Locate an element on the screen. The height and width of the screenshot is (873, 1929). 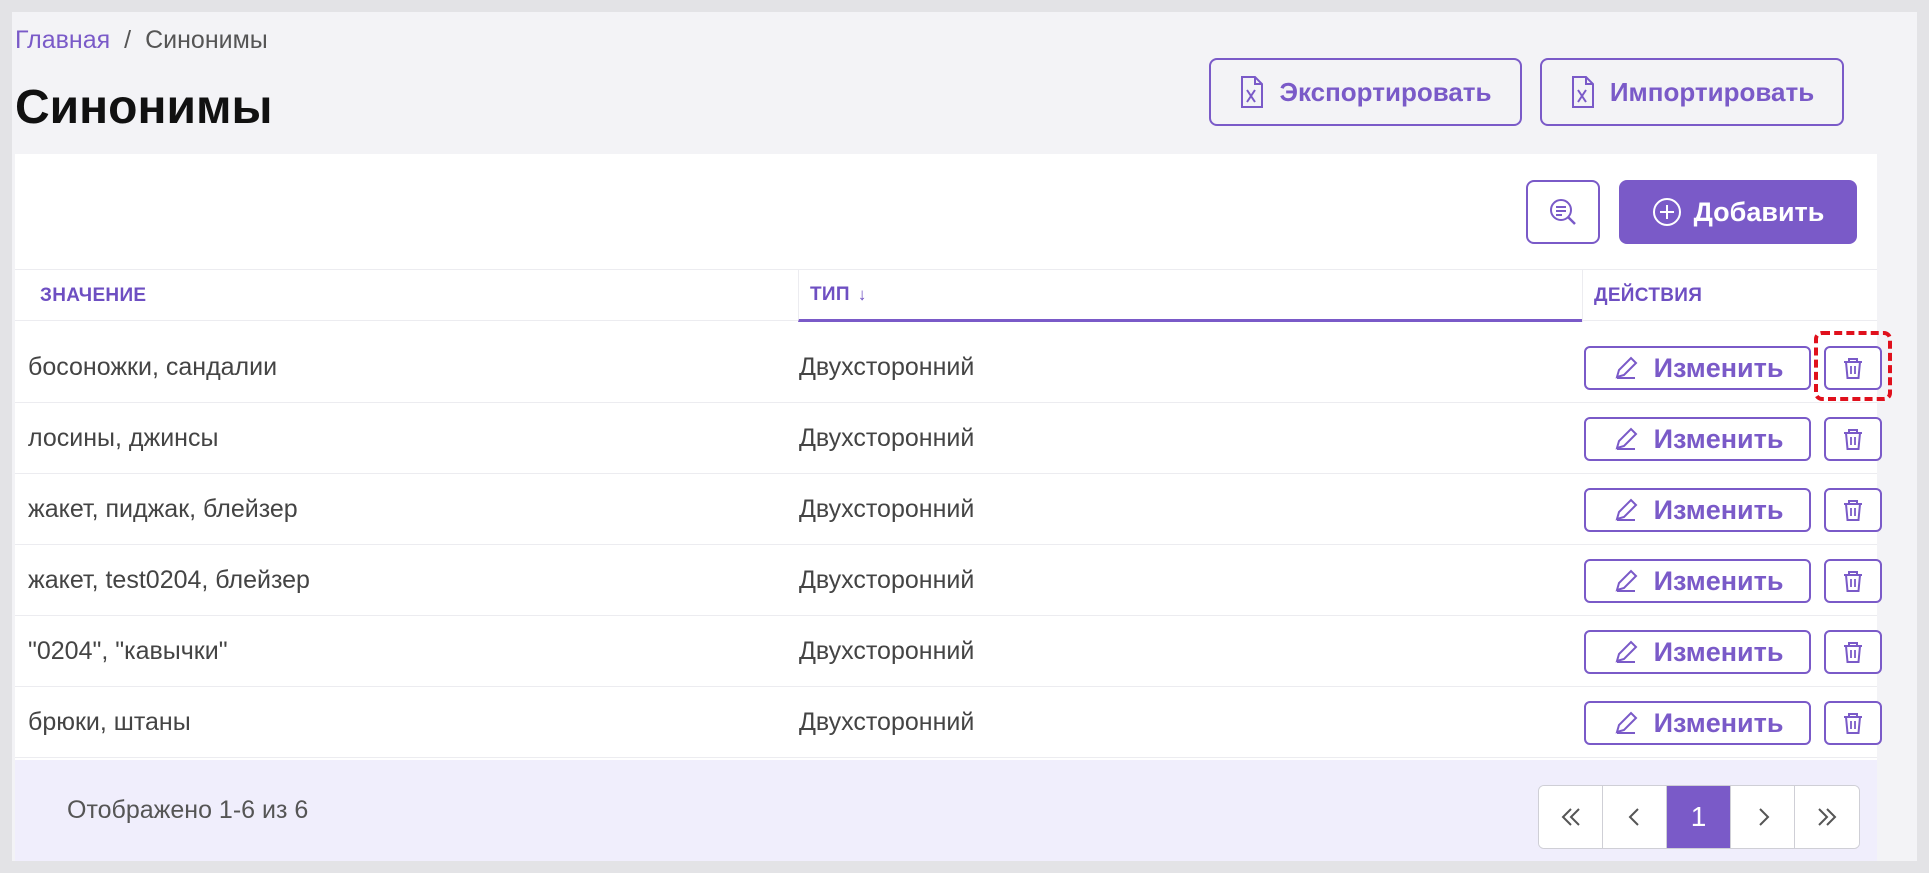
export-button-label: Экспортировать is located at coordinates (1385, 91).